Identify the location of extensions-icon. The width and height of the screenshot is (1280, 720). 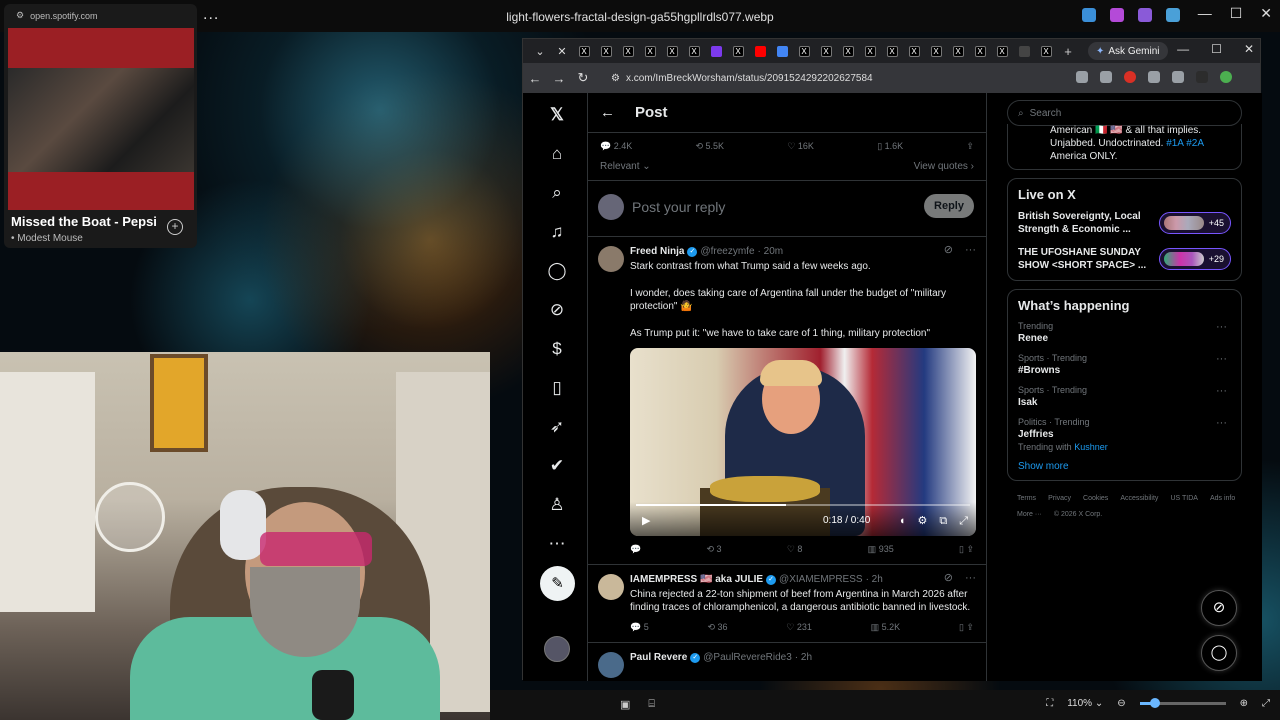
(1154, 77).